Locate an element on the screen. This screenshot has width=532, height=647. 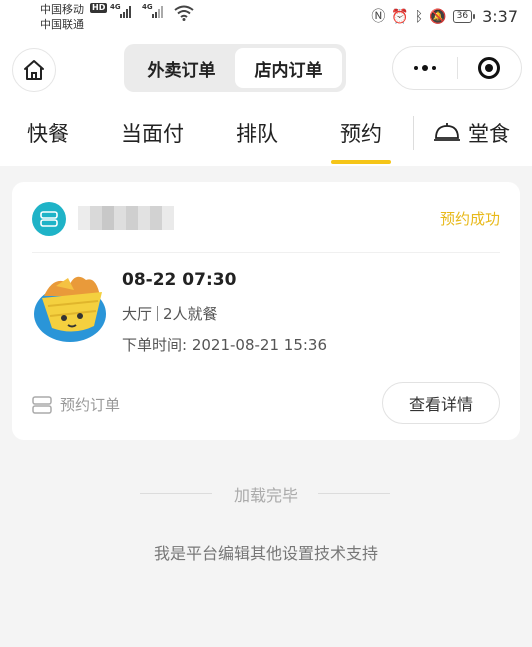
seating-info: 大厅 2人就餐 is located at coordinates (170, 313).